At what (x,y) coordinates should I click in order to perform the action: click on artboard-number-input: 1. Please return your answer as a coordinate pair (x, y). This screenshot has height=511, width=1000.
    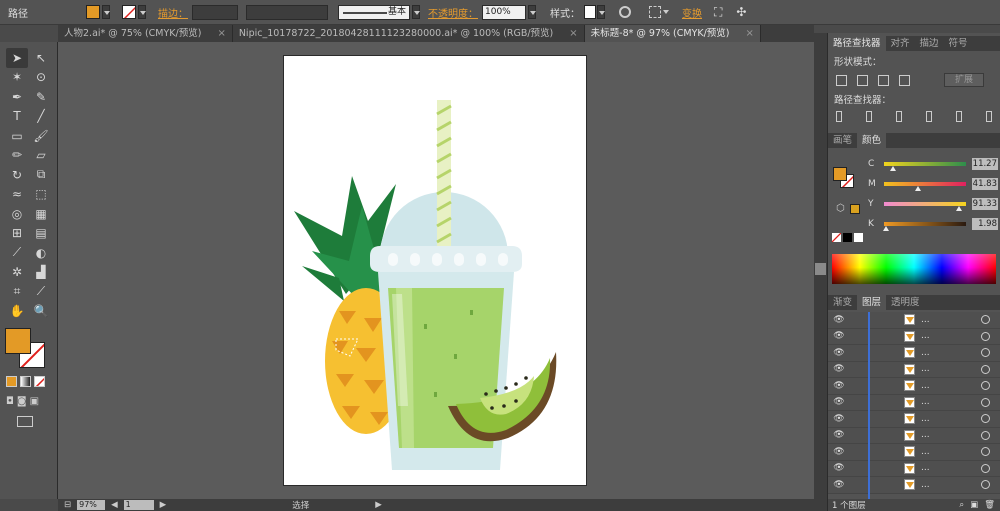
    Looking at the image, I should click on (138, 505).